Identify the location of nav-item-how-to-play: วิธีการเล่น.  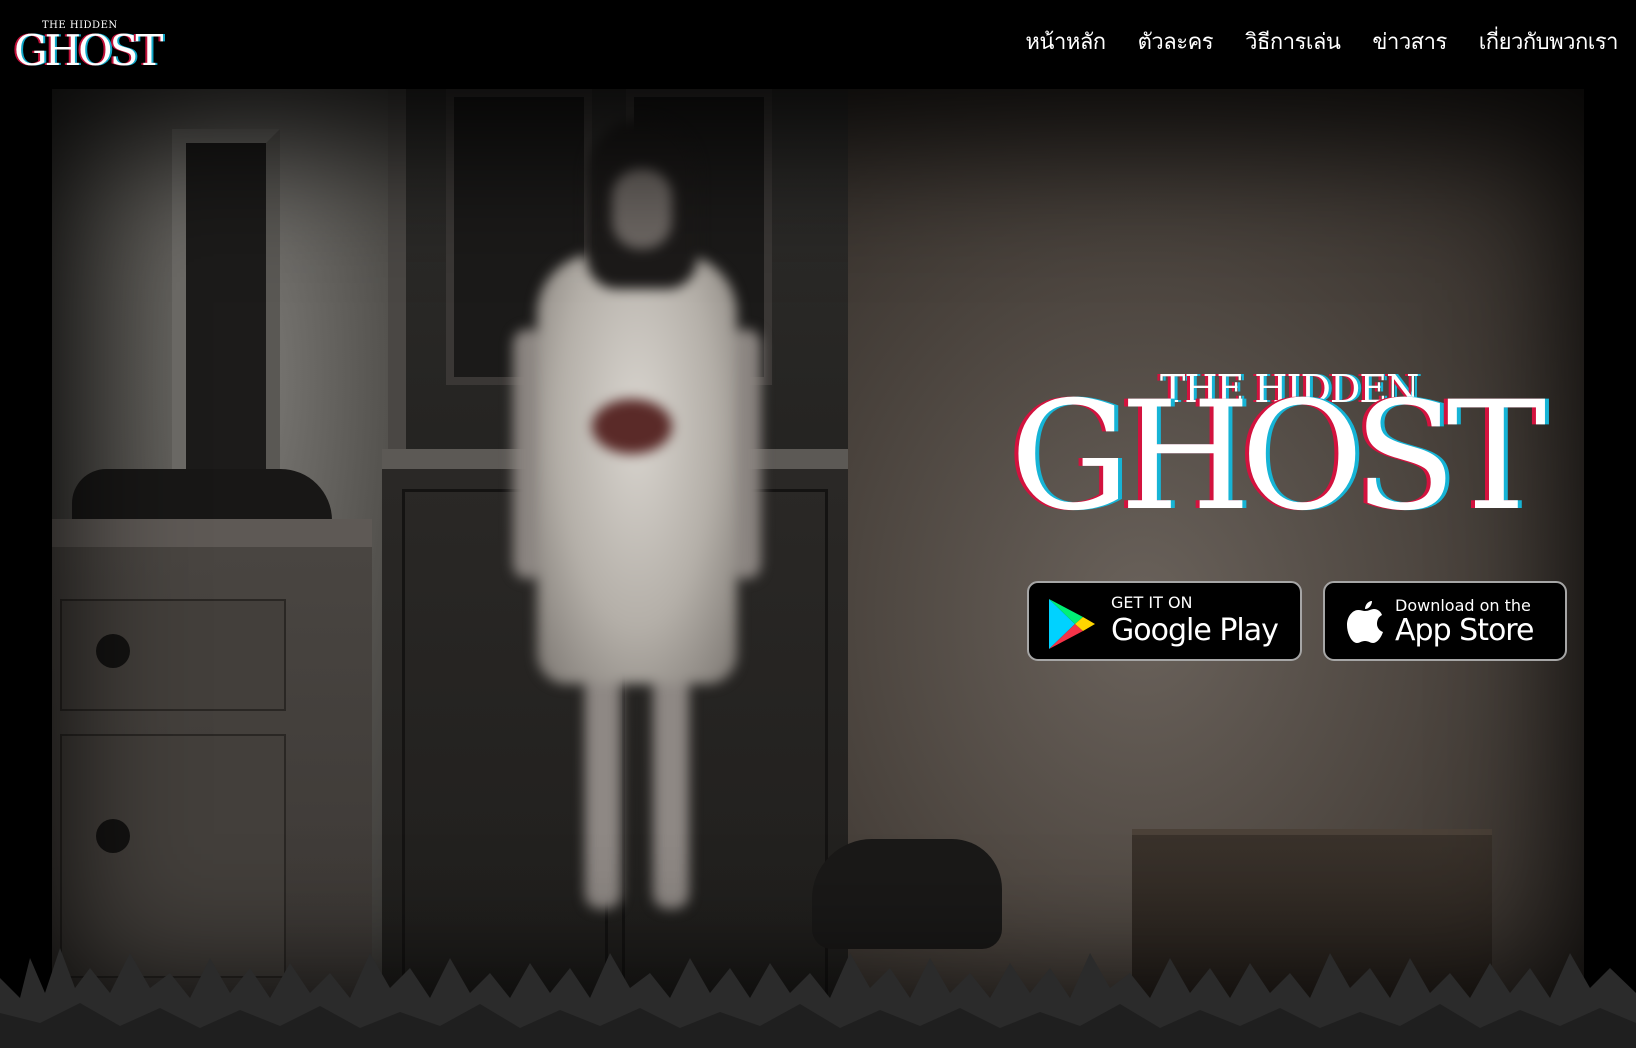
(1293, 42).